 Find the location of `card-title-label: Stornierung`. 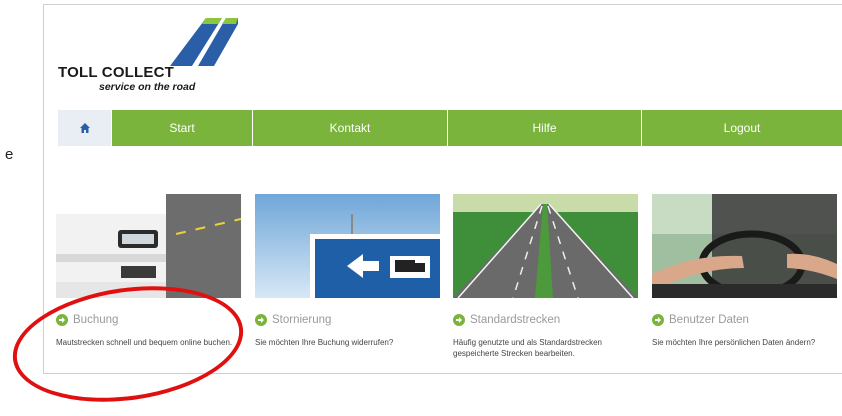

card-title-label: Stornierung is located at coordinates (302, 320).